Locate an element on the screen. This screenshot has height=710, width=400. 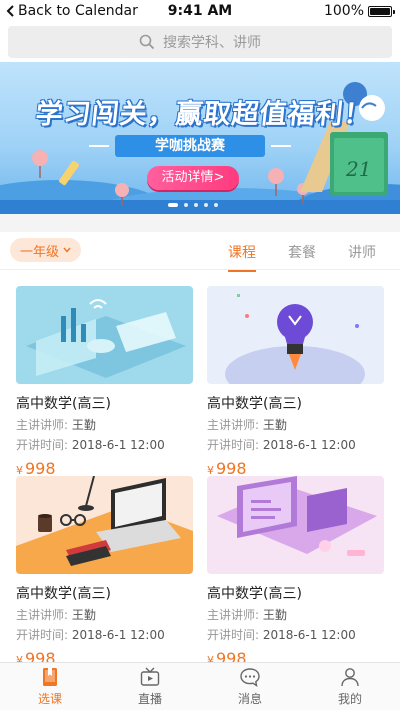
grade-selector: 一年级 is located at coordinates (46, 250).